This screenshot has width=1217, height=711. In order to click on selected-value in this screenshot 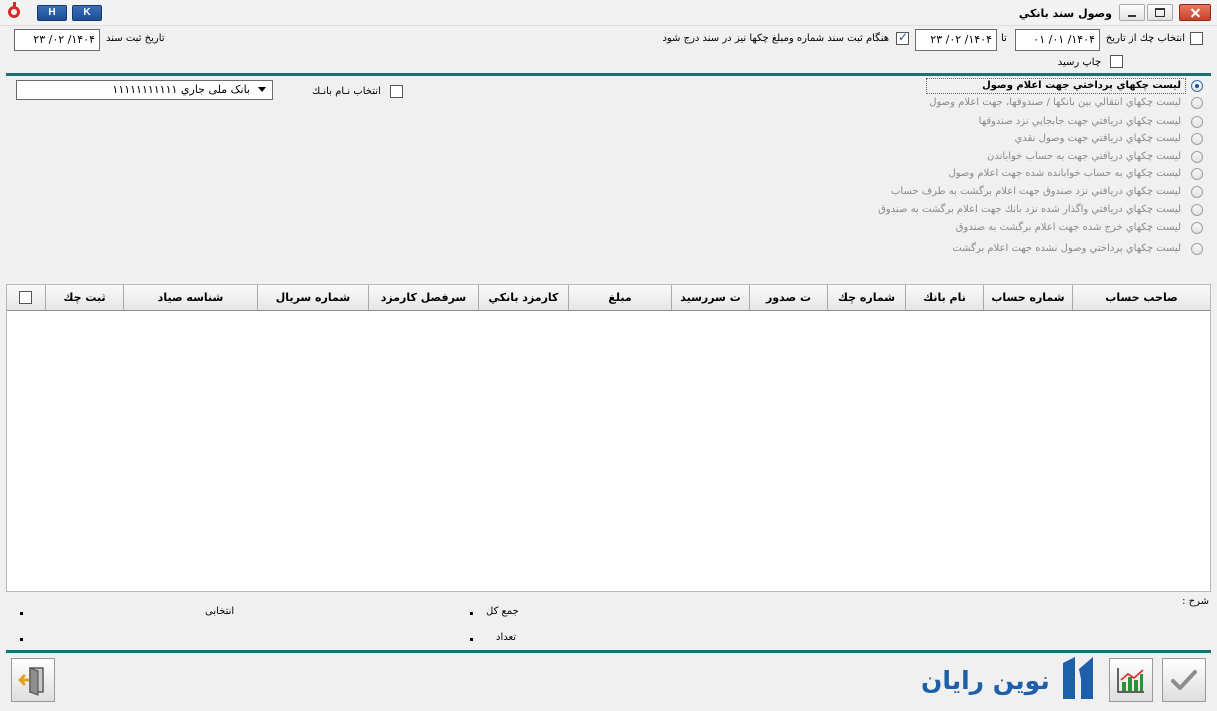, I will do `click(21, 613)`.